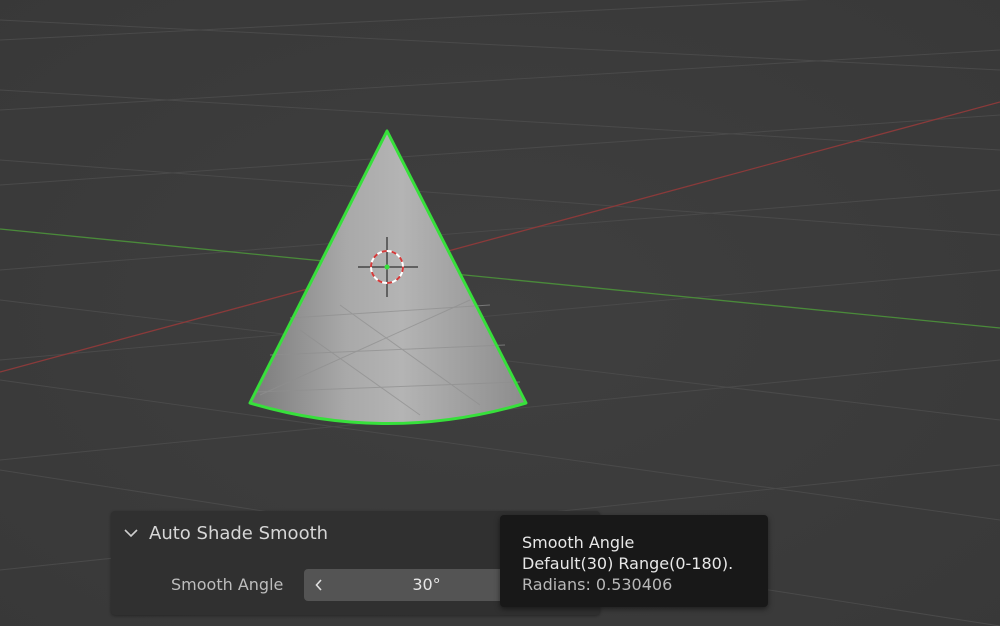 The height and width of the screenshot is (626, 1000). Describe the element at coordinates (628, 563) in the screenshot. I see `tooltip-description: Default(30) Range(0-180).` at that location.